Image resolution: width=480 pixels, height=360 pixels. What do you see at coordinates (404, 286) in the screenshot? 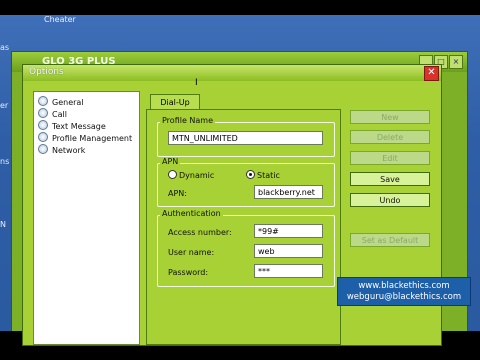
I see `watermark-url: www.blackethics.com` at bounding box center [404, 286].